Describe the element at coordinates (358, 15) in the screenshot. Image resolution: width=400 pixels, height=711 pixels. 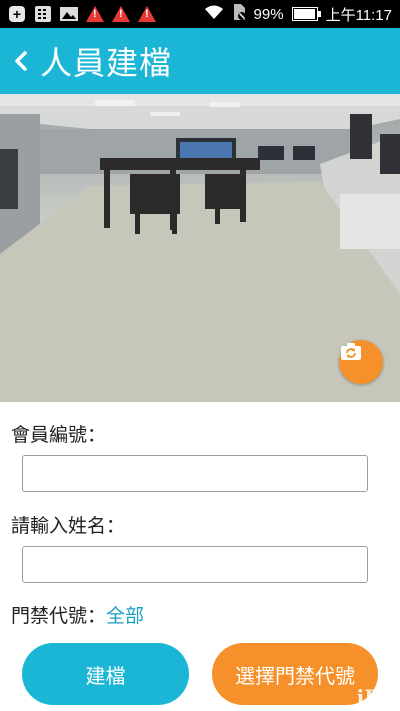
I see `clock: 上午11:17` at that location.